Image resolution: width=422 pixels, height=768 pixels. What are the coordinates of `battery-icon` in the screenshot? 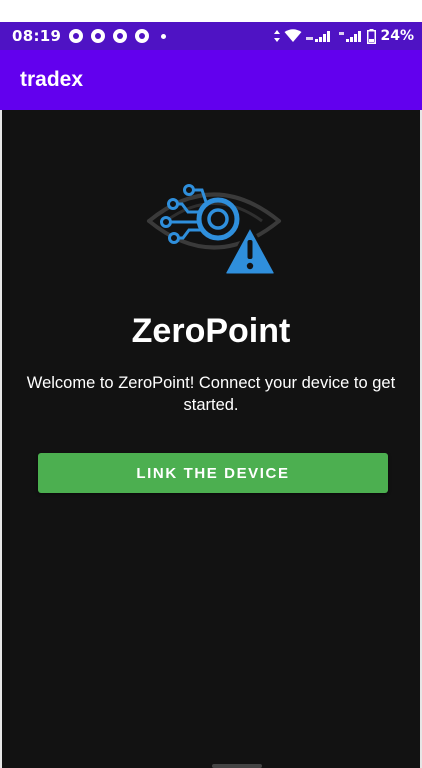 It's located at (372, 36).